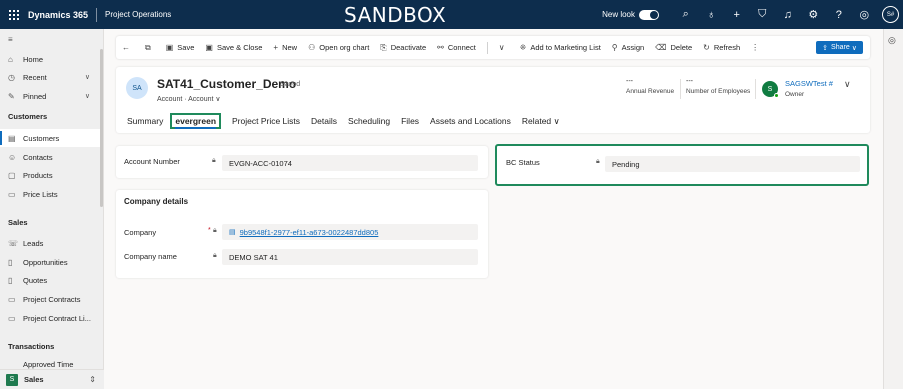 Image resolution: width=903 pixels, height=389 pixels. I want to click on company-link: 9b9548f1-2977-ef11-a673-0022487dd805, so click(309, 232).